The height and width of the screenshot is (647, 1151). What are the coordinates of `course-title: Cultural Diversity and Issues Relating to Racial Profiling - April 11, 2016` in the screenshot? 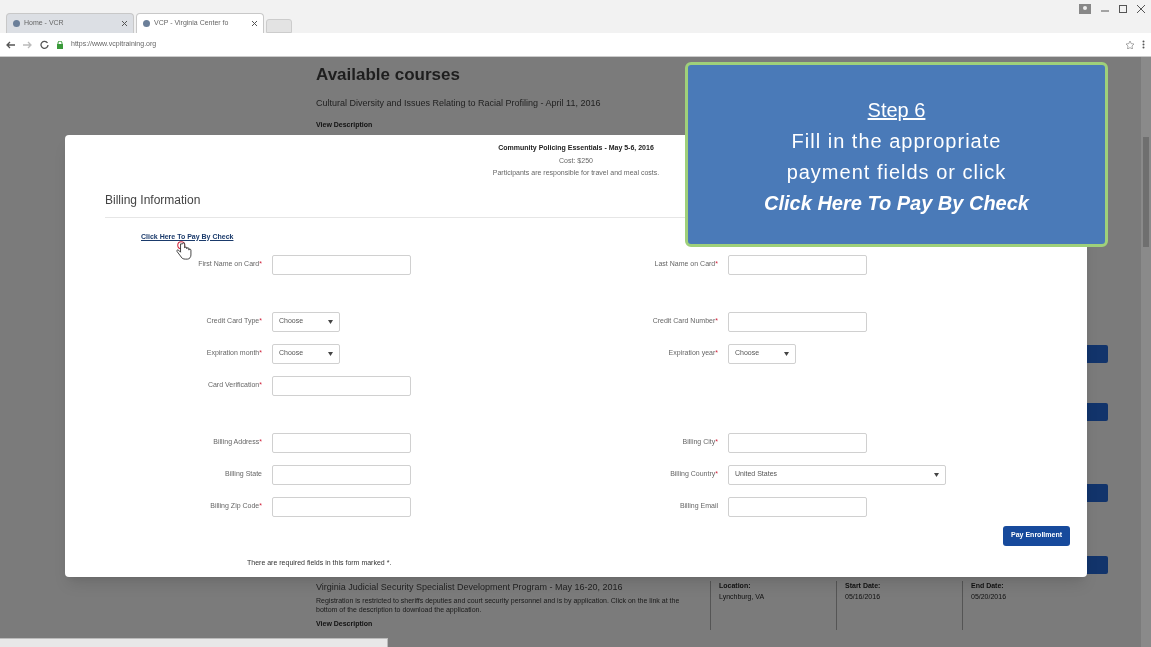 It's located at (458, 103).